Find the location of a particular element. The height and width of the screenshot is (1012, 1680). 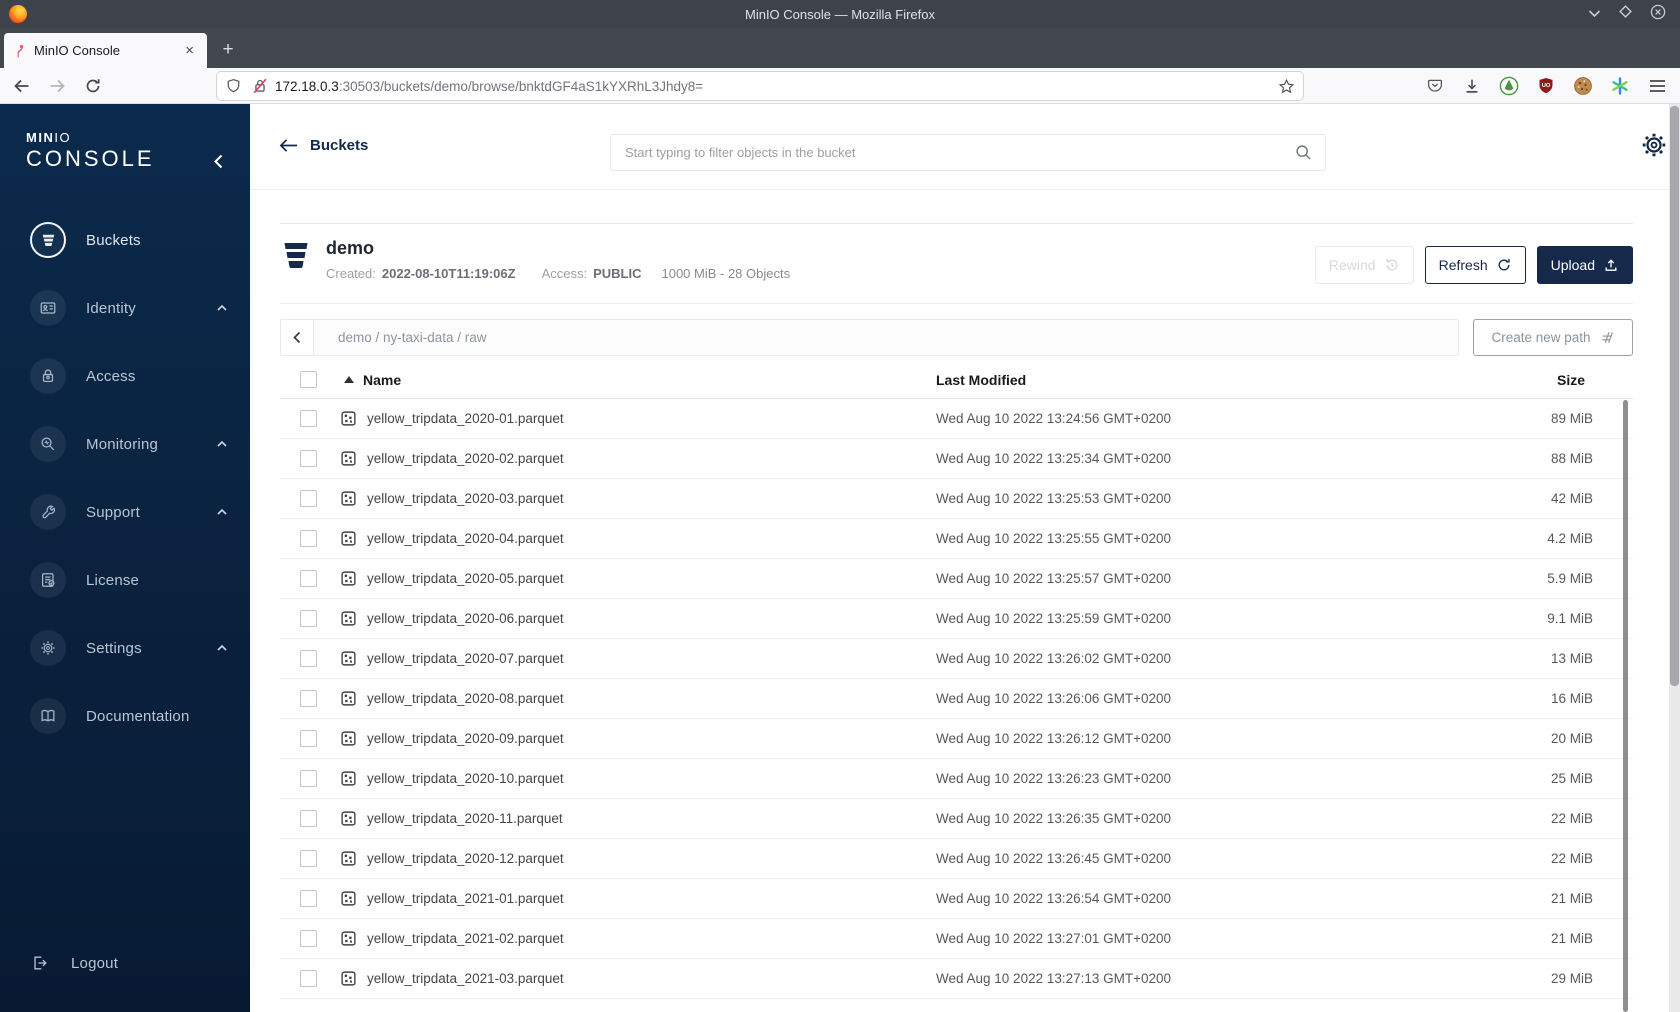

close-icon is located at coordinates (1658, 14).